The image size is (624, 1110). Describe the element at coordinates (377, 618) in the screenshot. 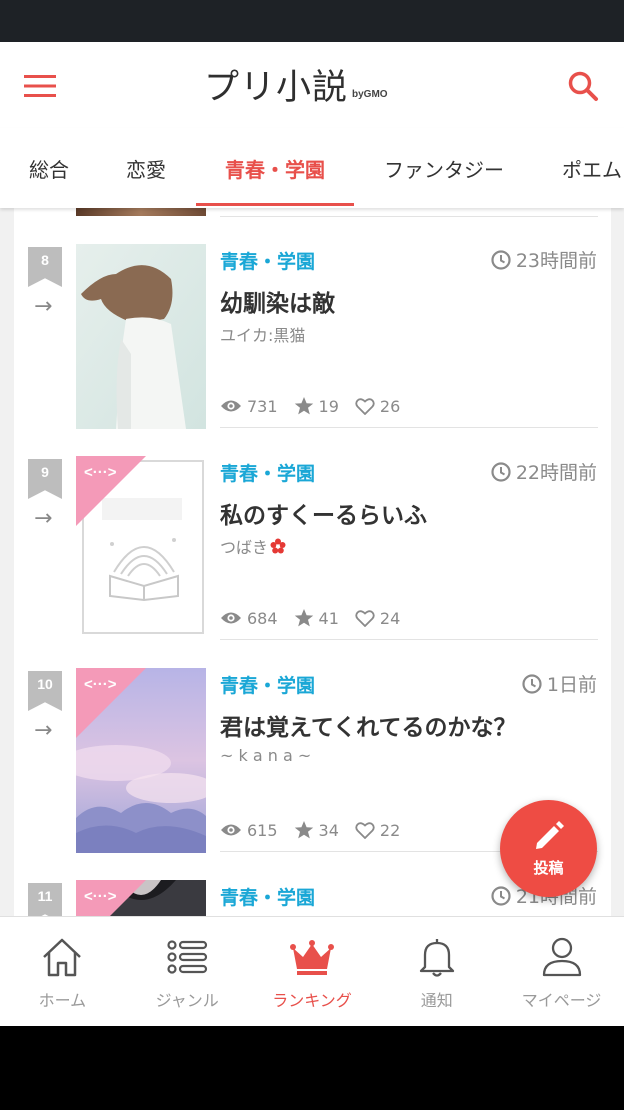

I see `like-count: 24` at that location.